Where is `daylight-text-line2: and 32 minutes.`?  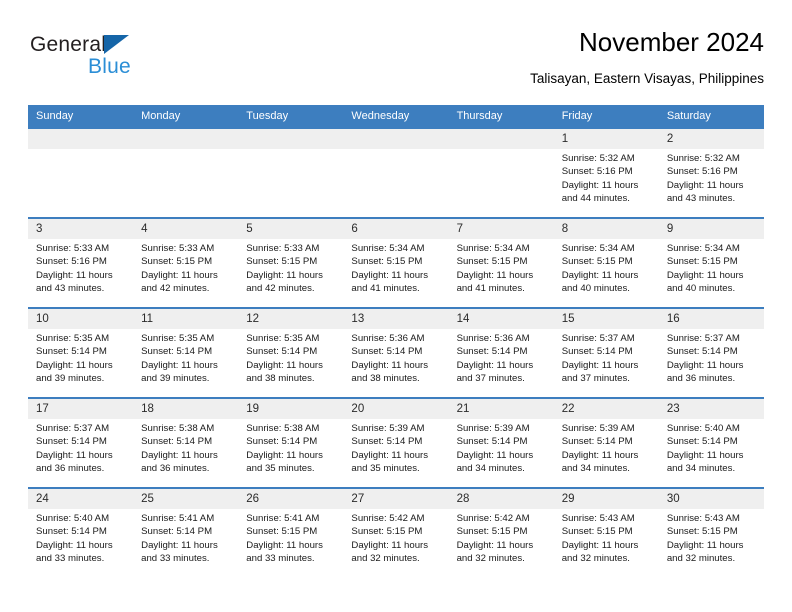
daylight-text-line2: and 32 minutes. is located at coordinates (385, 559).